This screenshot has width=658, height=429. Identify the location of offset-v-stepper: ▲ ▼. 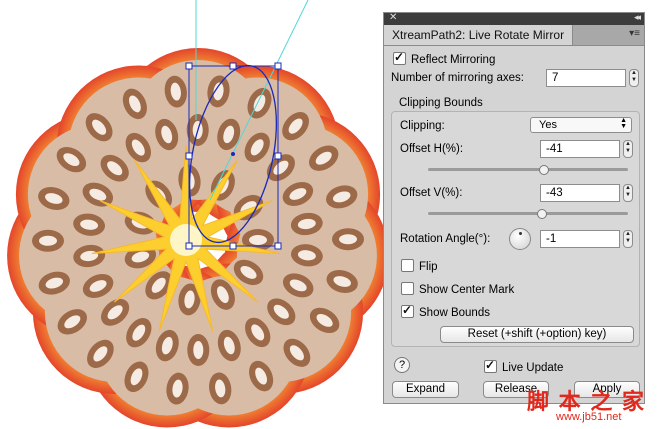
(628, 193).